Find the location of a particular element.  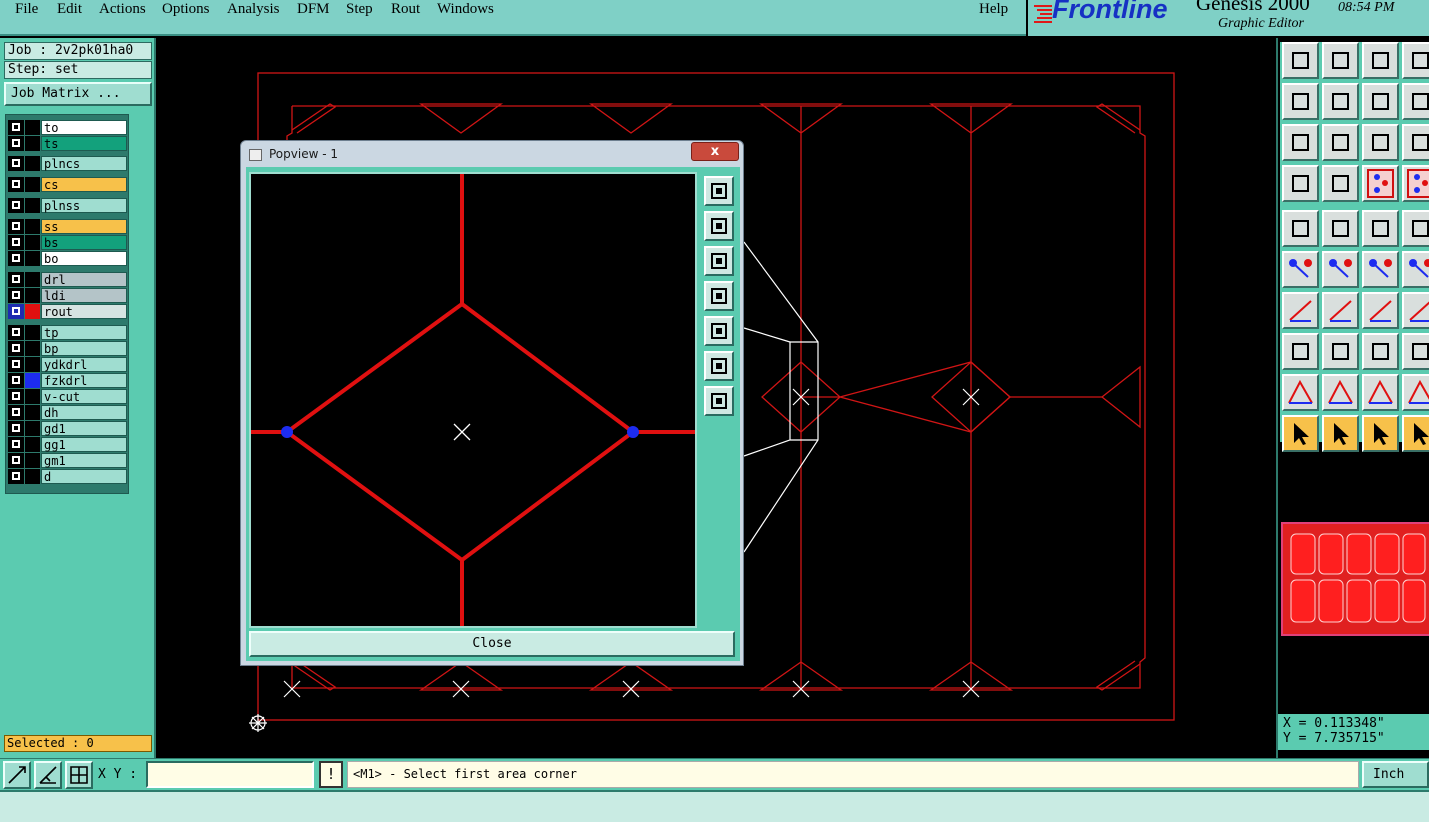

pan-right-button is located at coordinates (719, 331).